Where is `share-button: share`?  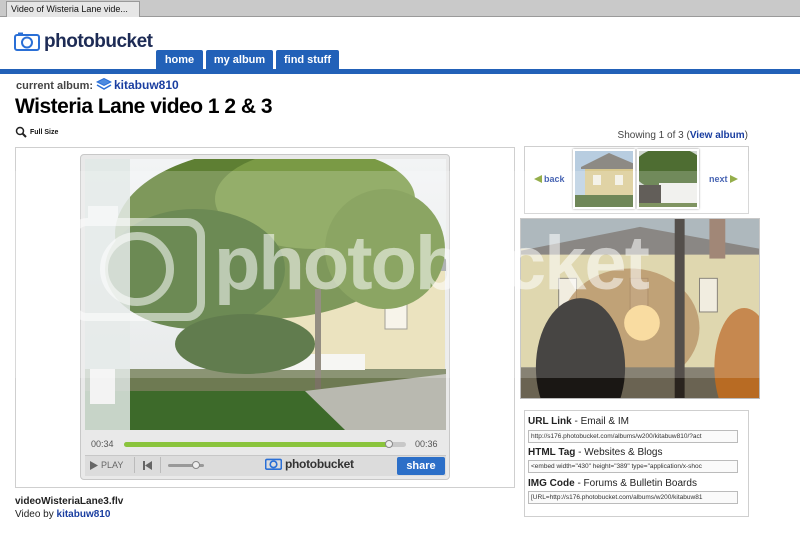 share-button: share is located at coordinates (421, 466).